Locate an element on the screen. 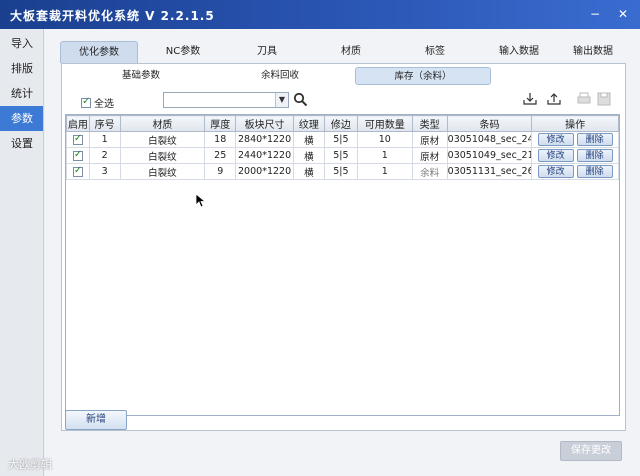 The width and height of the screenshot is (640, 476). minimize-button: − is located at coordinates (595, 14).